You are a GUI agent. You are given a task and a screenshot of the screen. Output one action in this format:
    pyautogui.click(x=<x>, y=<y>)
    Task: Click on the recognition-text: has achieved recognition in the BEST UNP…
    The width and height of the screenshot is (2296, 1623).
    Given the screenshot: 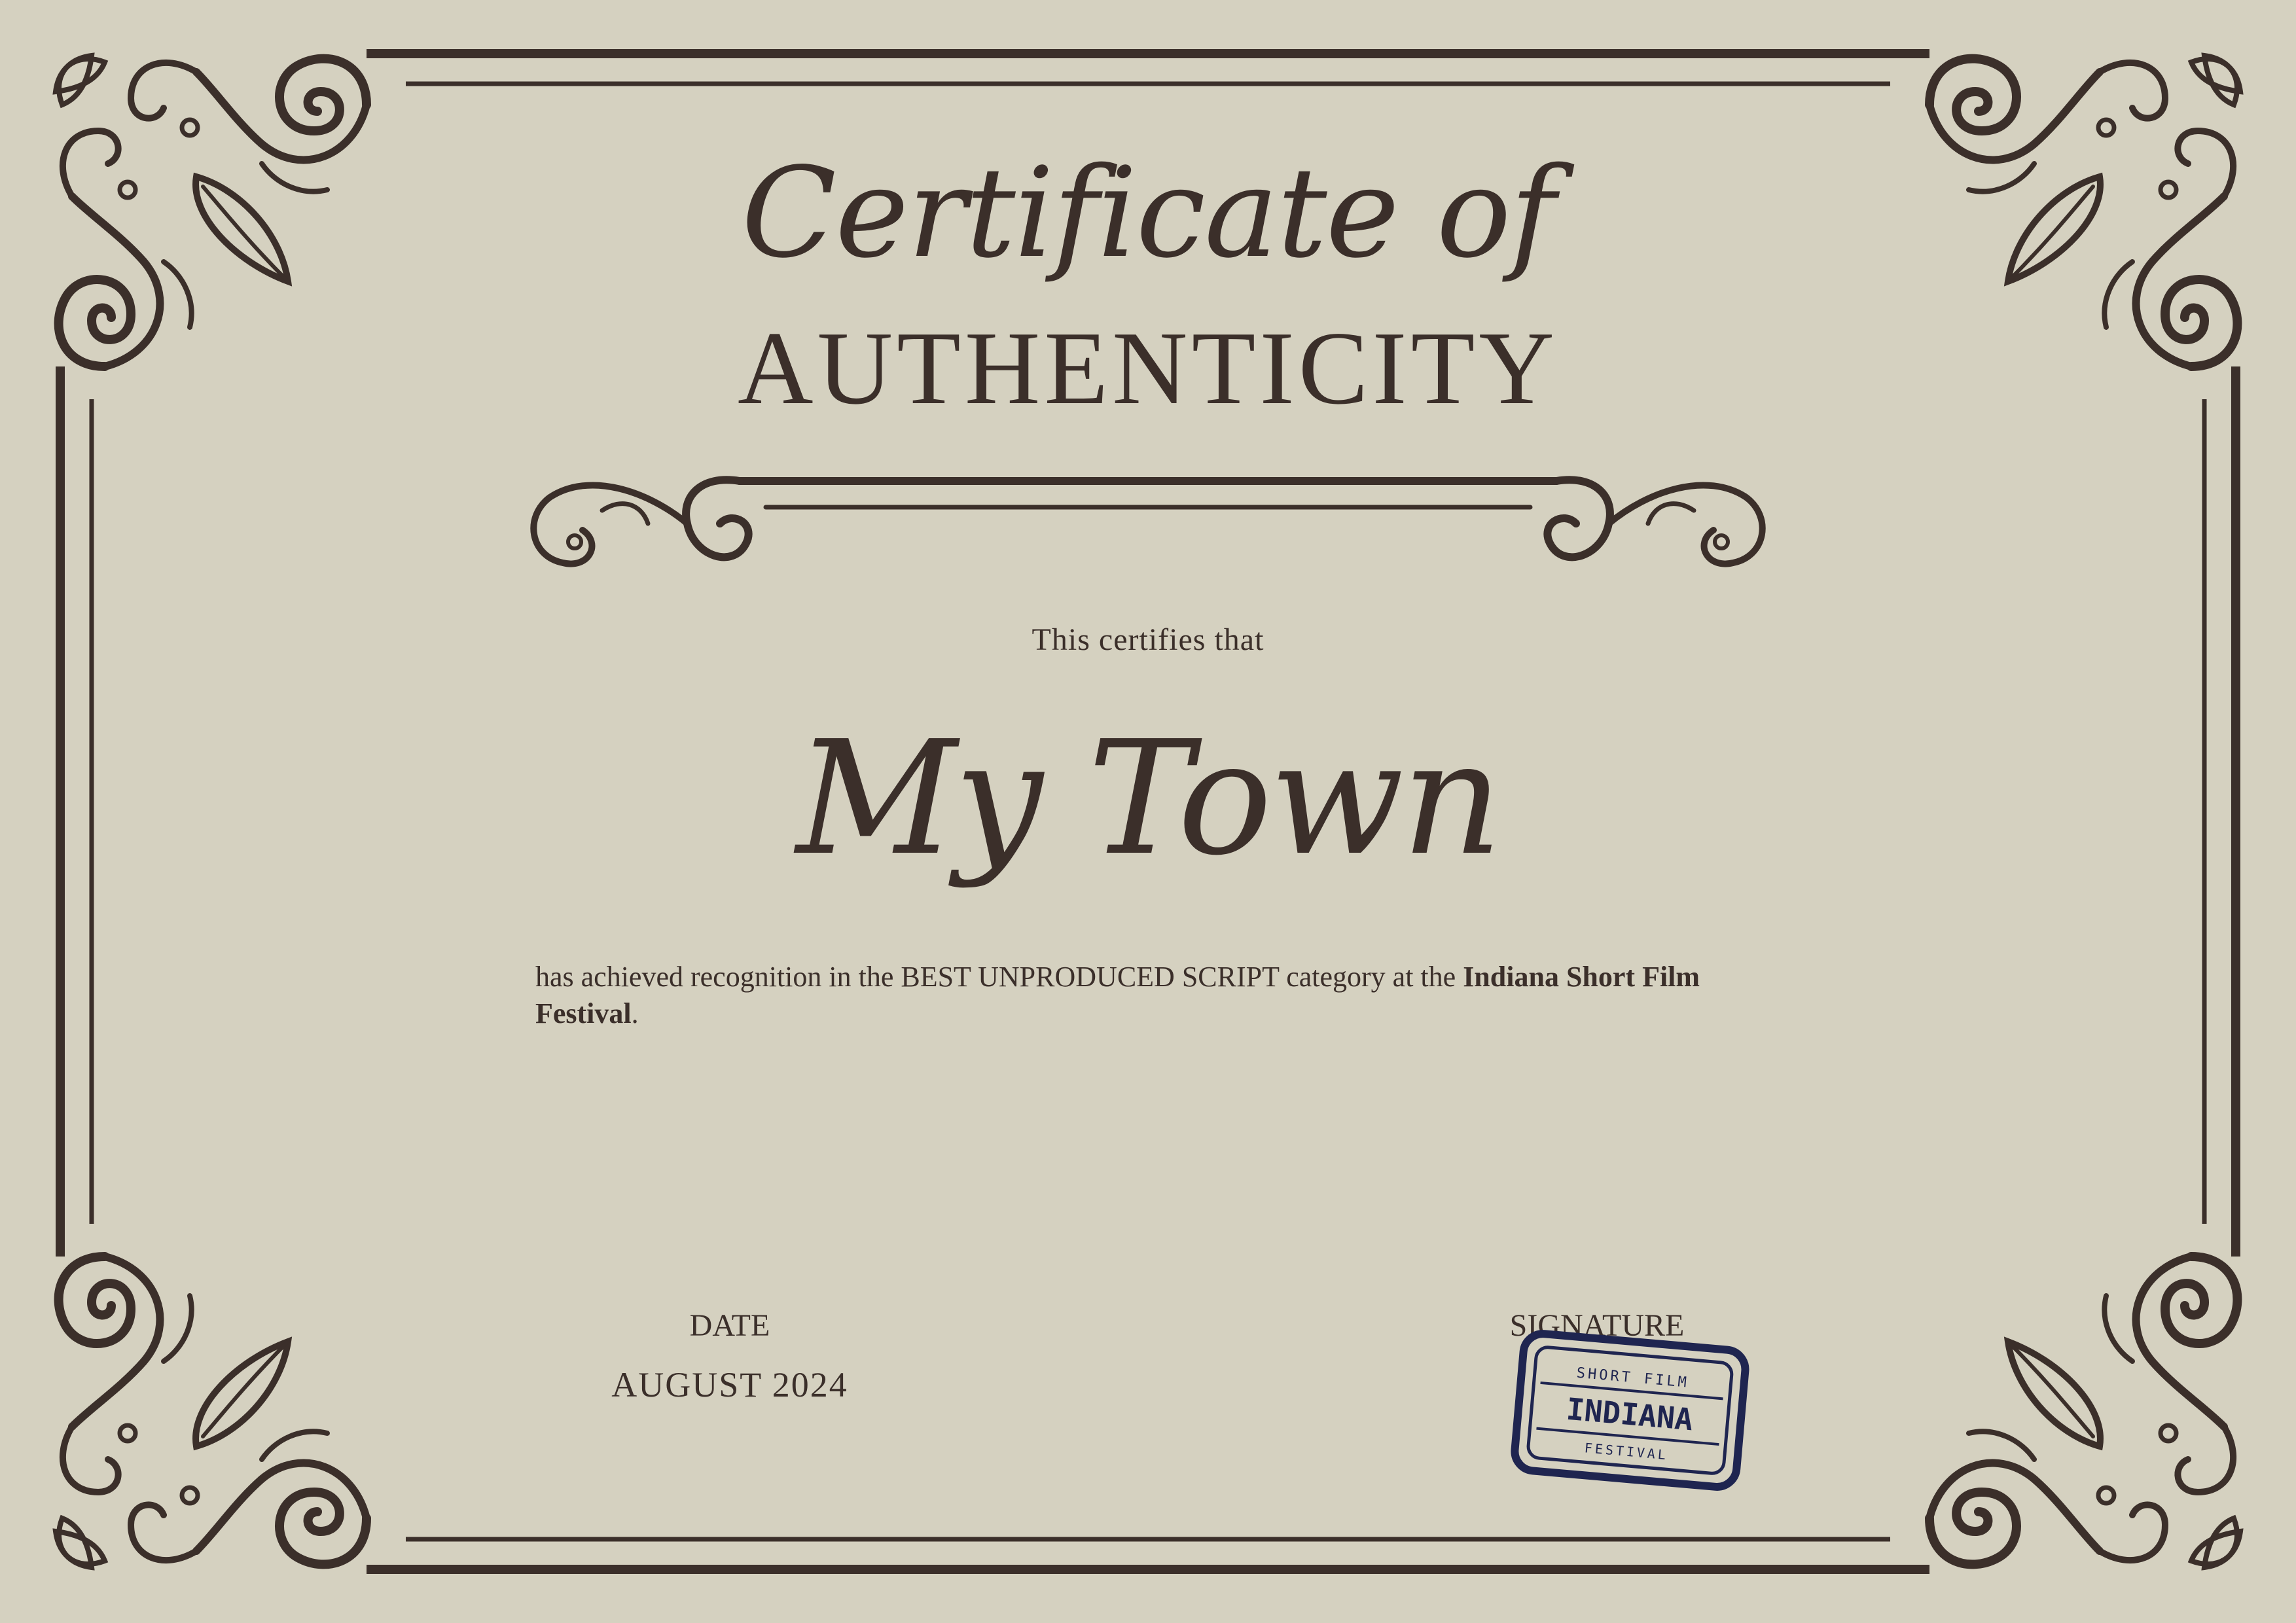 What is the action you would take?
    pyautogui.click(x=1124, y=996)
    